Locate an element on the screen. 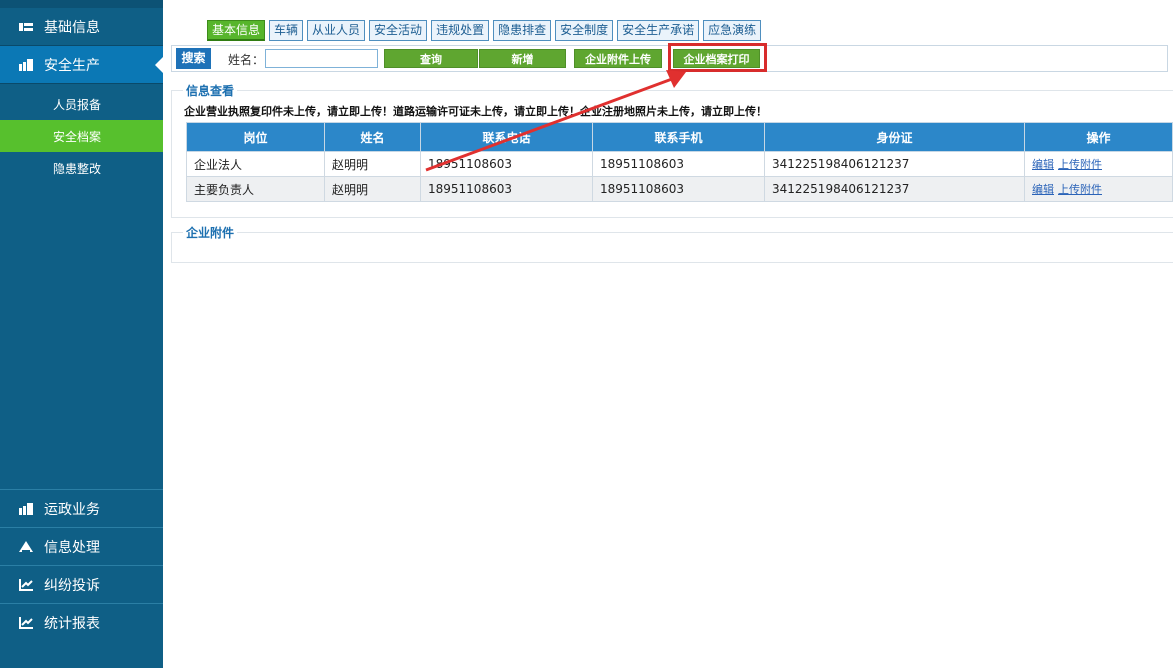  sidebar-item-label: 纠纷投诉 is located at coordinates (72, 585).